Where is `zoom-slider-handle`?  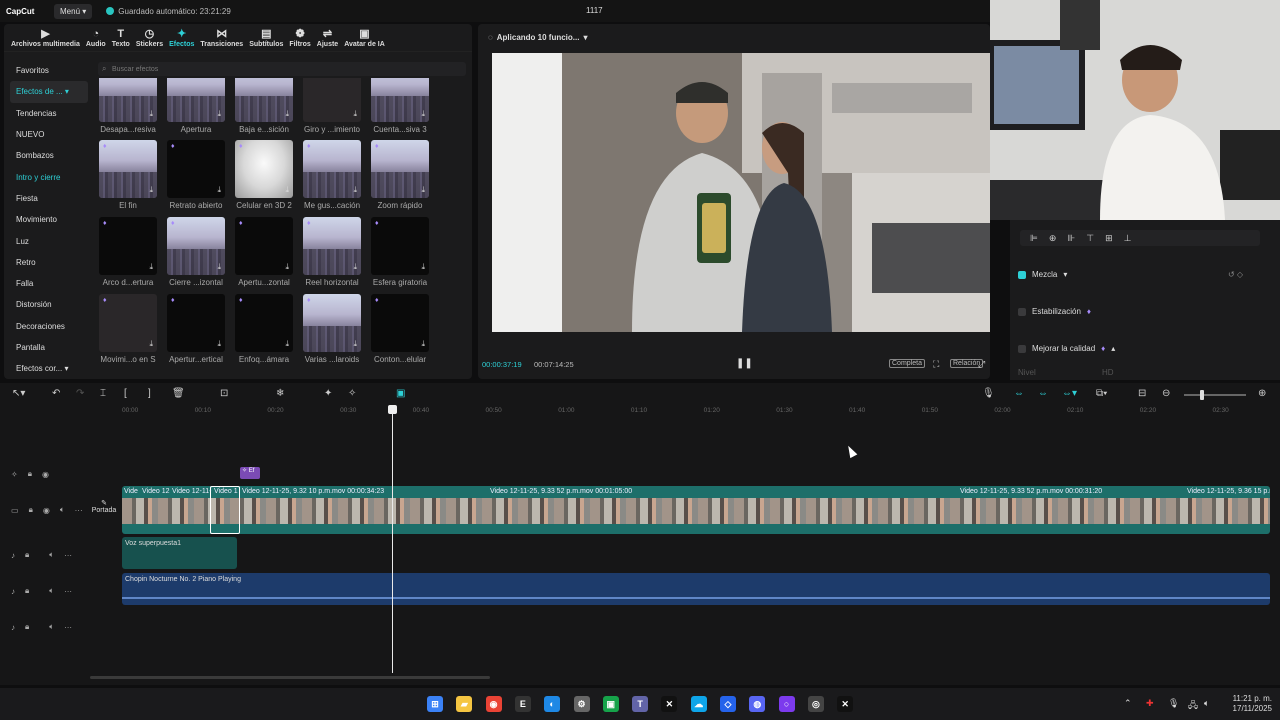
zoom-slider-handle is located at coordinates (1202, 395).